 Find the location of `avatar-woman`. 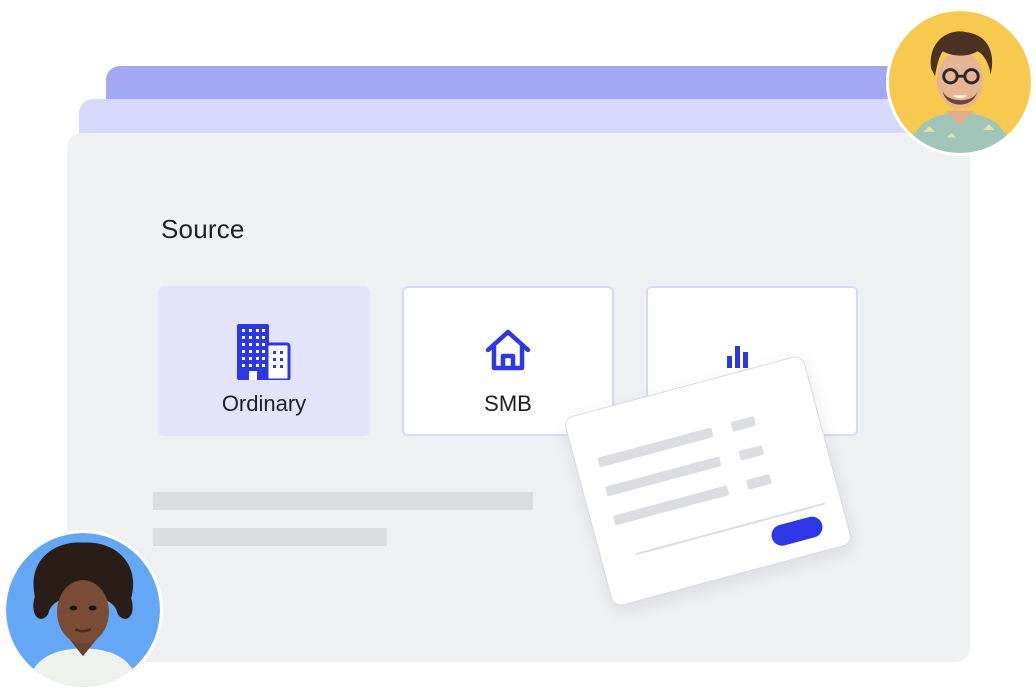

avatar-woman is located at coordinates (83, 610).